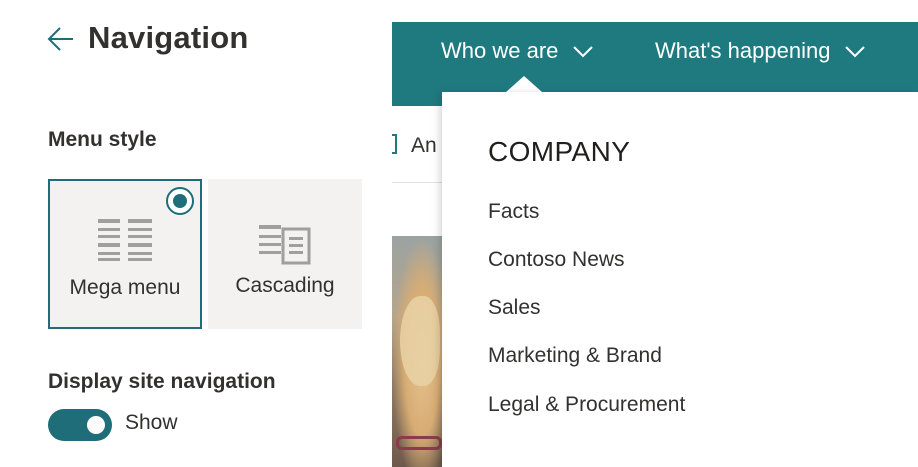 The width and height of the screenshot is (918, 467). What do you see at coordinates (586, 405) in the screenshot?
I see `dropdown-link-legal-procurement: Legal & Procurement` at bounding box center [586, 405].